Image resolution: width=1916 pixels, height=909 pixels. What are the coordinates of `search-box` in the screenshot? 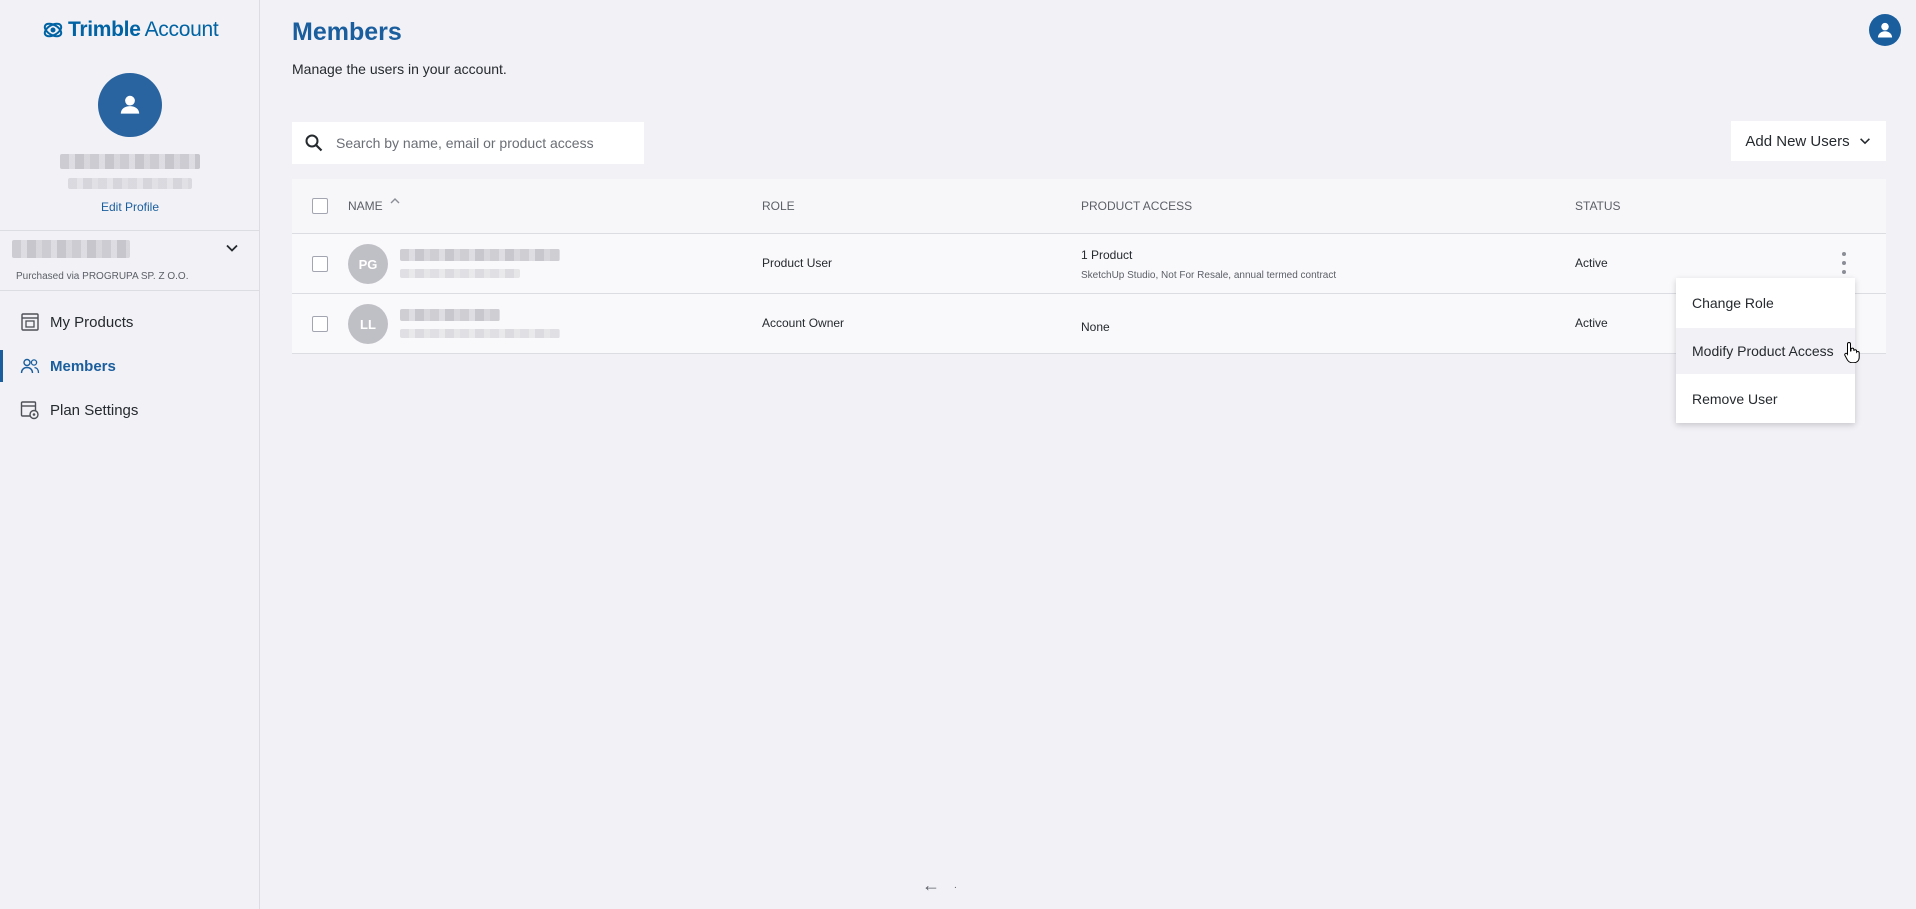 It's located at (468, 143).